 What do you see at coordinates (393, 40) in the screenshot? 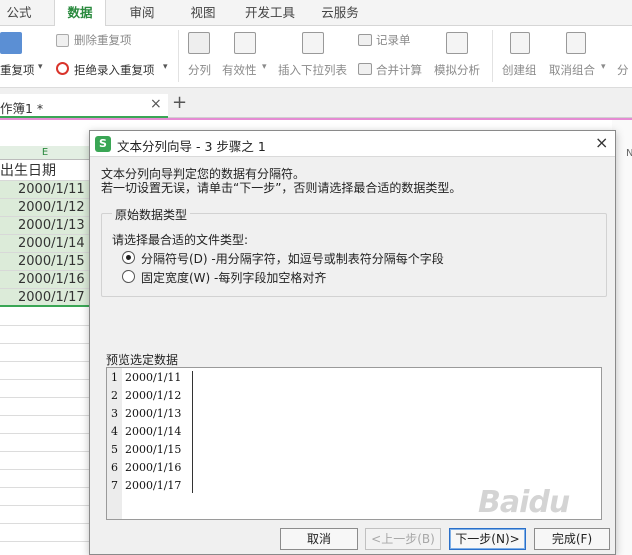
I see `record-form-button: 记录单` at bounding box center [393, 40].